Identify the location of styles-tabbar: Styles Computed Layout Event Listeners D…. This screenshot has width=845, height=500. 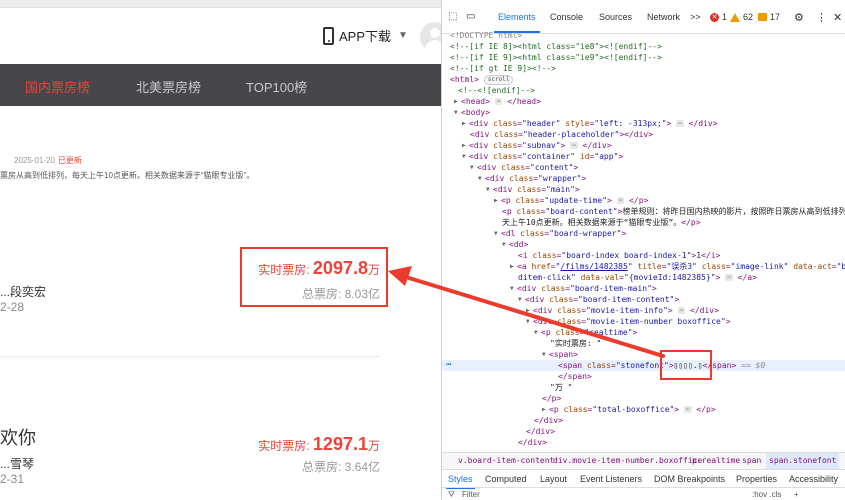
(643, 479).